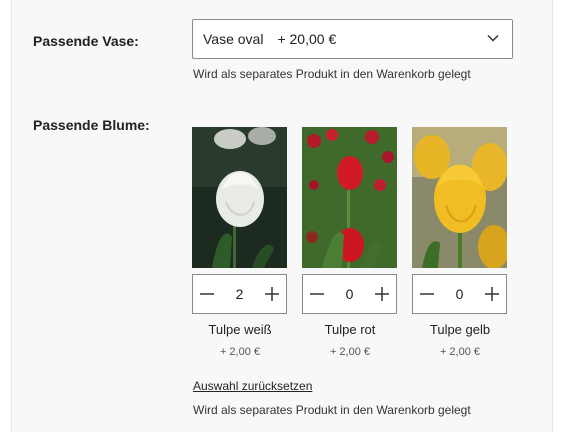 The height and width of the screenshot is (432, 568). Describe the element at coordinates (352, 39) in the screenshot. I see `vase-select: Vase oval + 20,00 €` at that location.